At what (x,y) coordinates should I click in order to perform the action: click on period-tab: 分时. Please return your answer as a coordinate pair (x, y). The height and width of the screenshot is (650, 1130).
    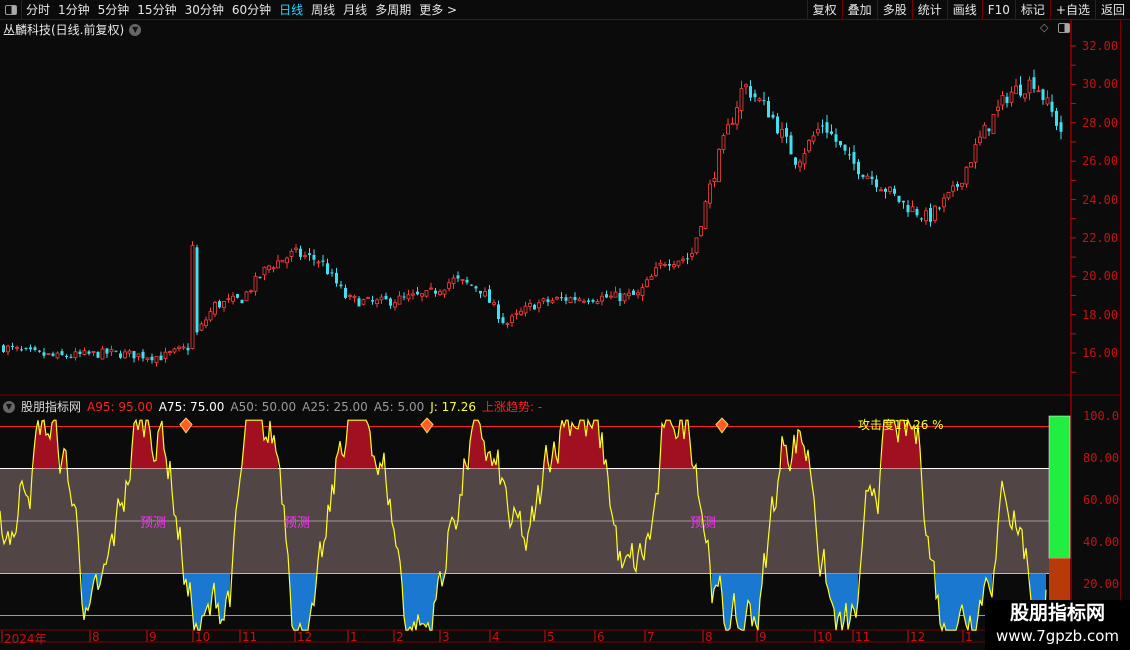
    Looking at the image, I should click on (38, 9).